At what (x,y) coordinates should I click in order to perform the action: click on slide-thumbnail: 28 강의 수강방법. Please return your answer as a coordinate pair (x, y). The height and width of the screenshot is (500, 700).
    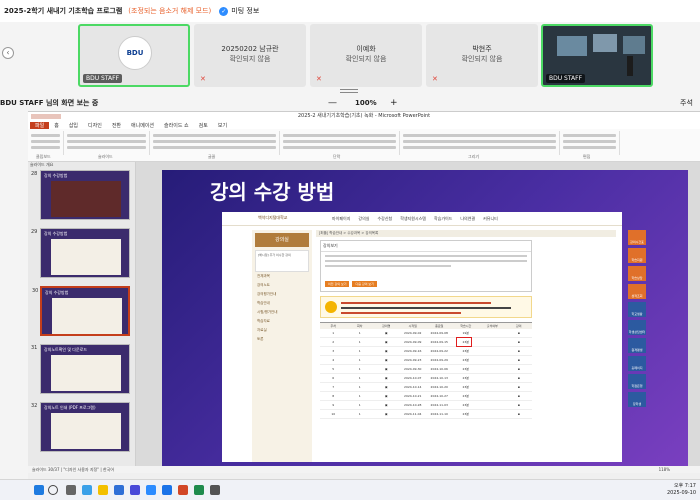
    Looking at the image, I should click on (80, 195).